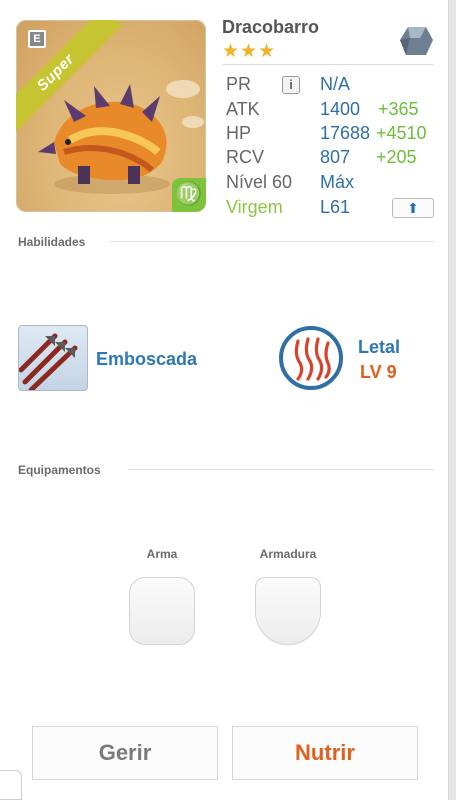 The image size is (456, 800). Describe the element at coordinates (325, 753) in the screenshot. I see `feed-button: Nutrir` at that location.